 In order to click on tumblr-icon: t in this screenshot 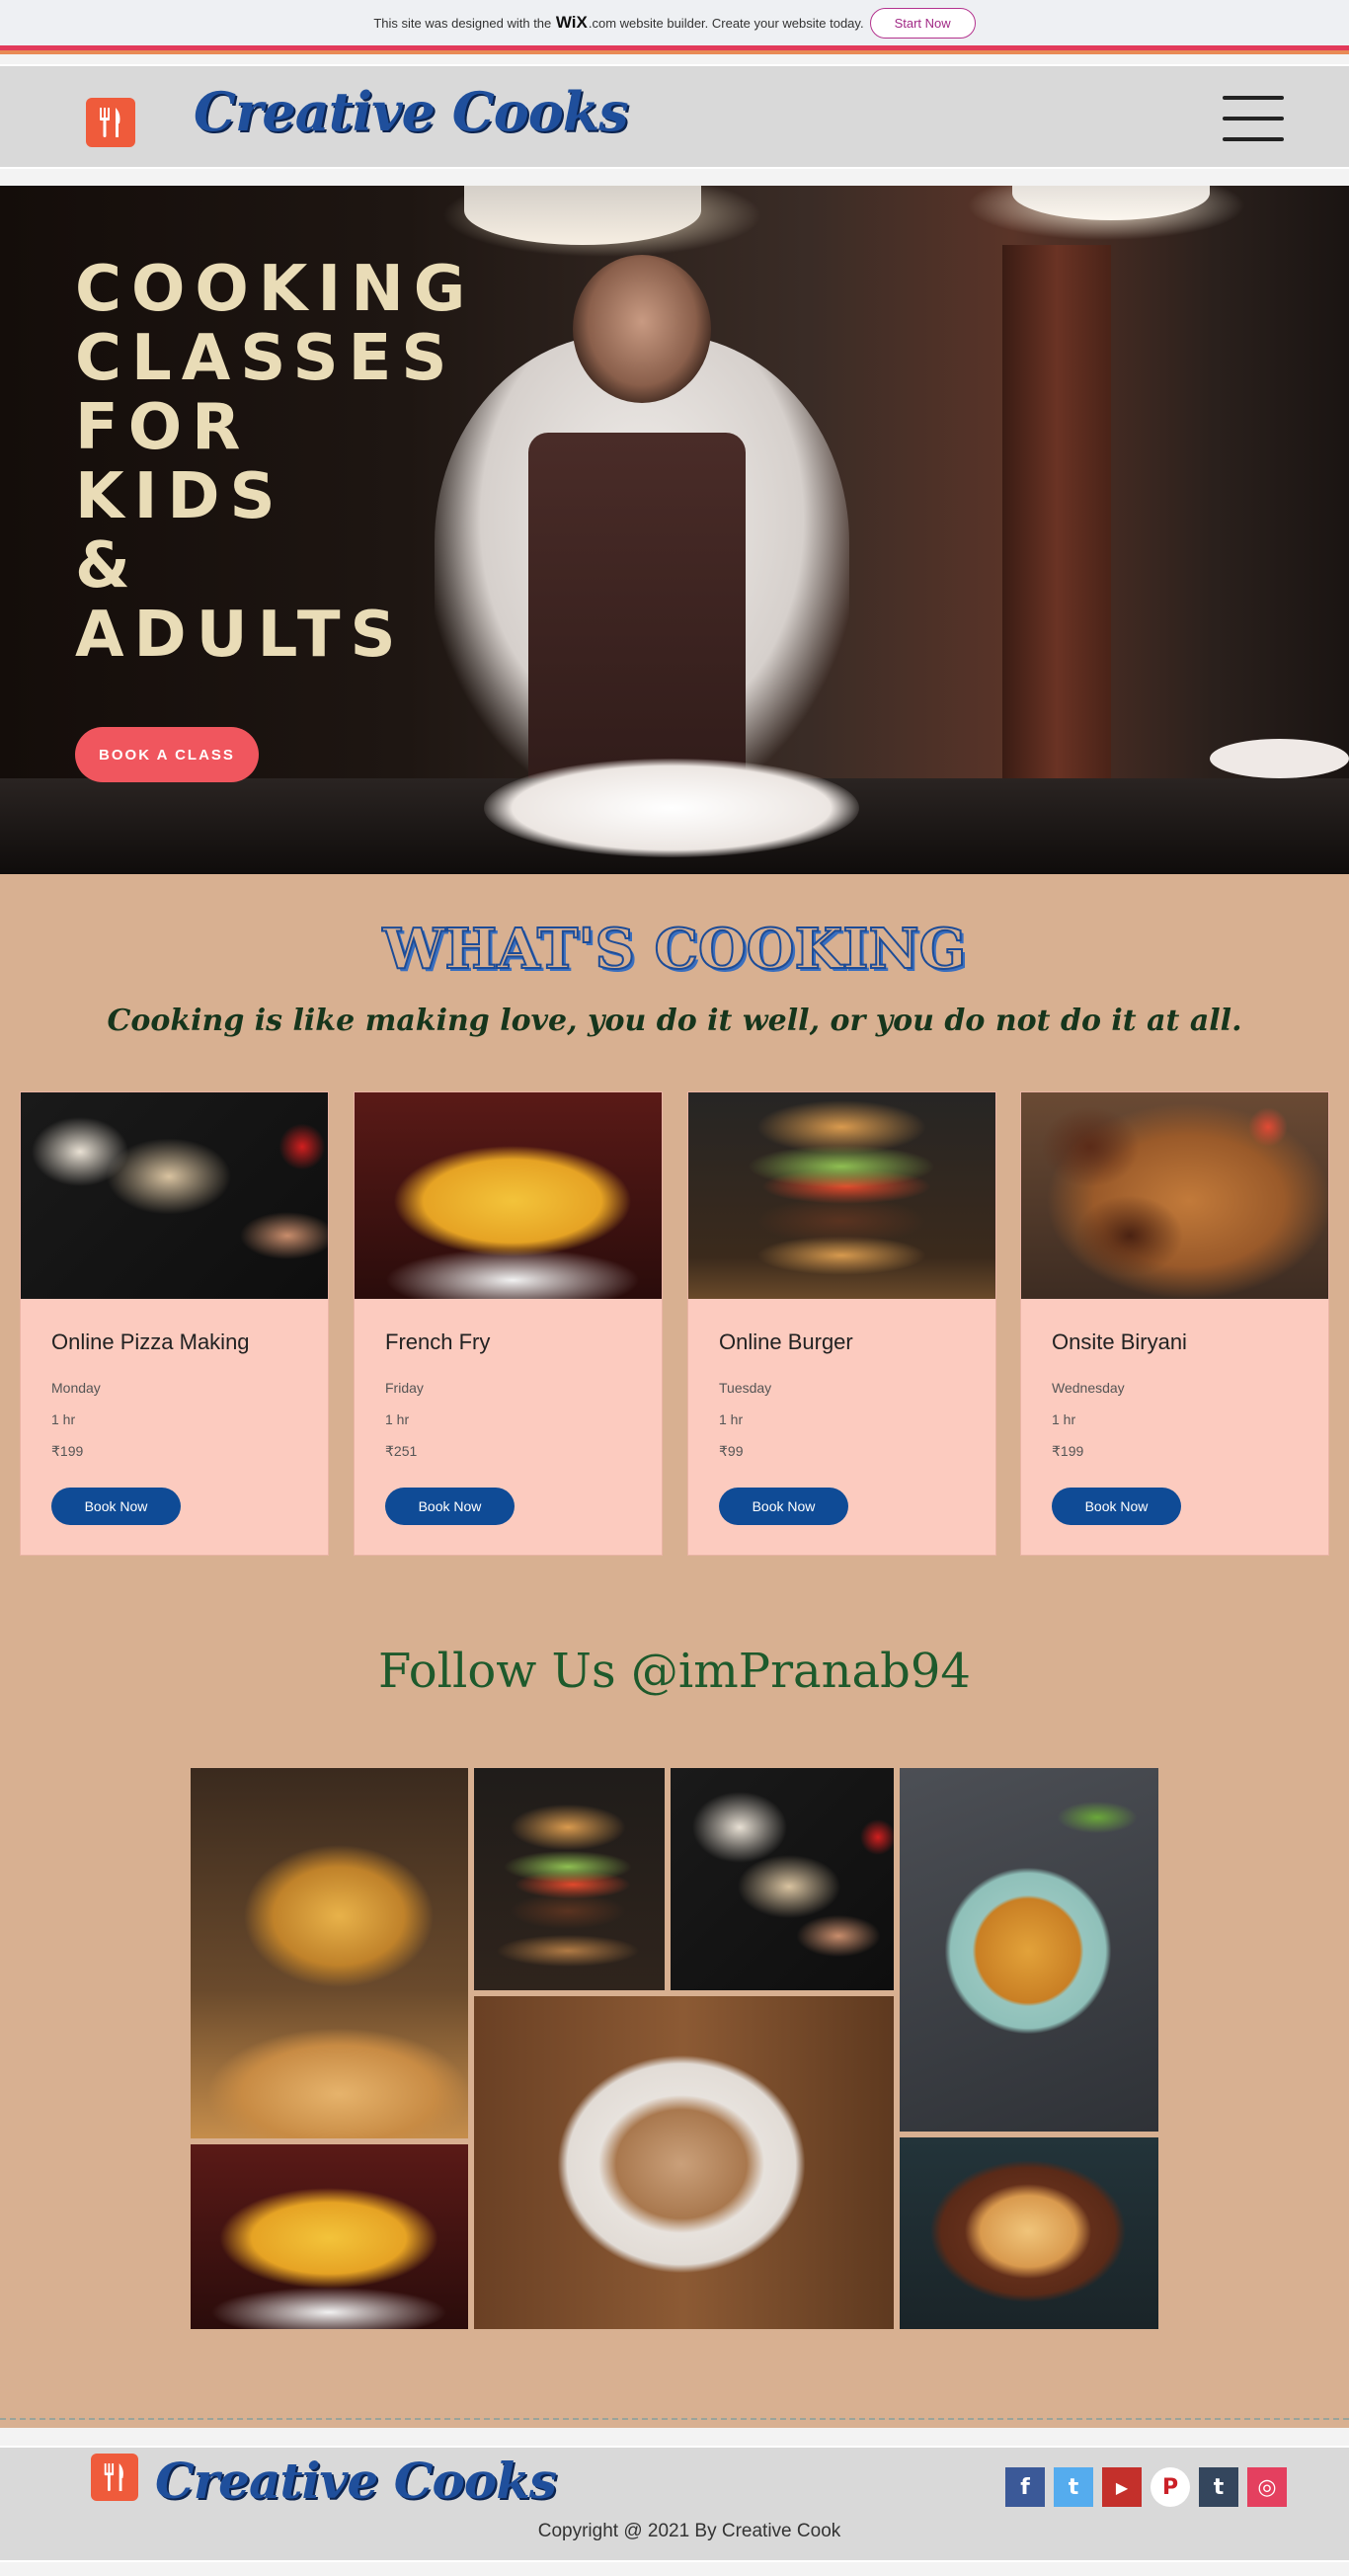, I will do `click(1219, 2487)`.